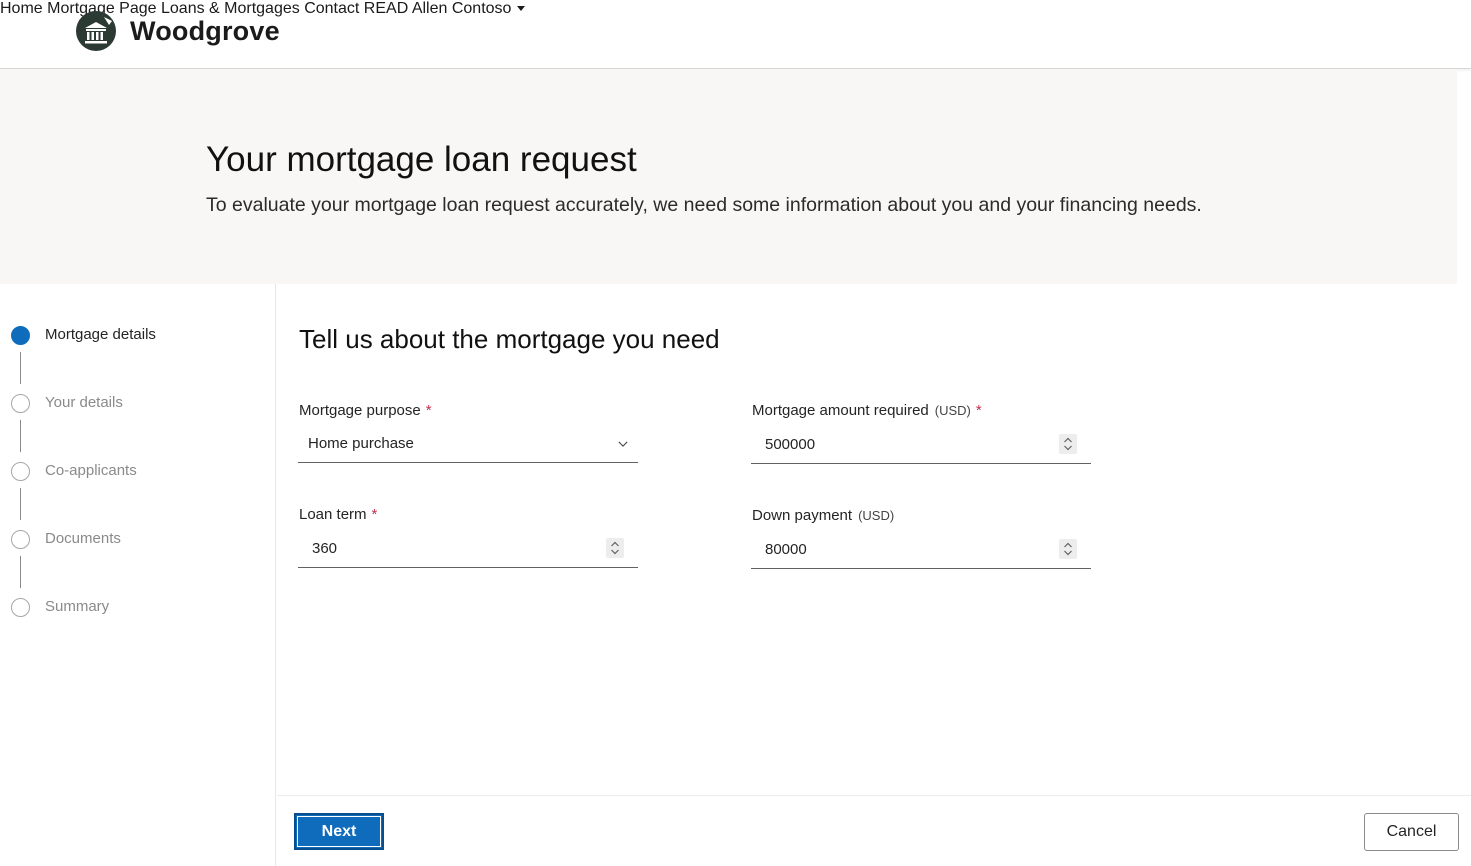 The height and width of the screenshot is (866, 1471). What do you see at coordinates (874, 795) in the screenshot?
I see `footer-divider` at bounding box center [874, 795].